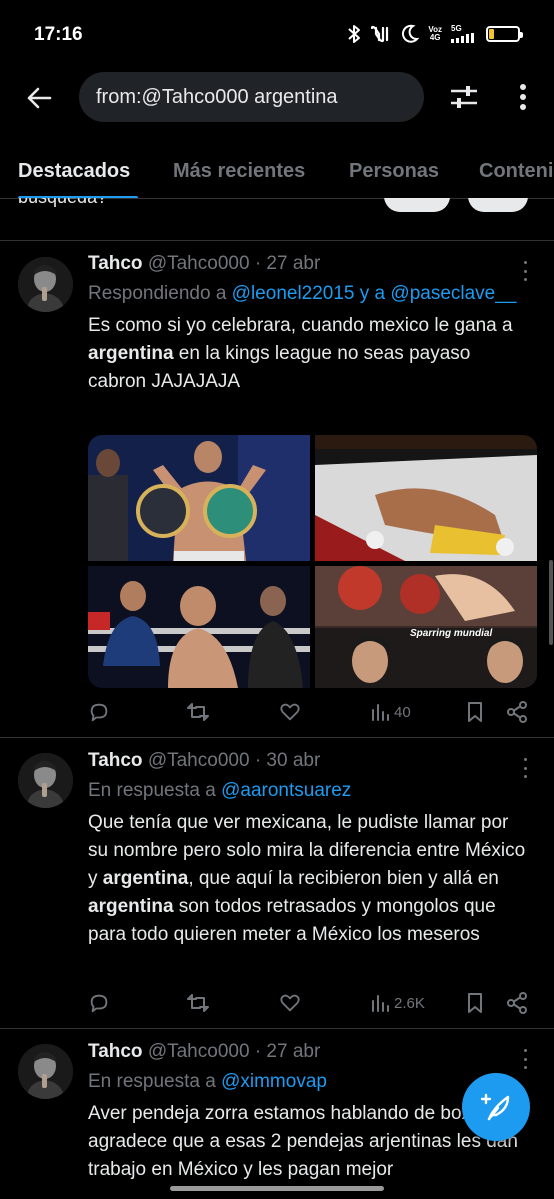 This screenshot has height=1199, width=554. I want to click on tab-destacados: Destacados, so click(74, 179).